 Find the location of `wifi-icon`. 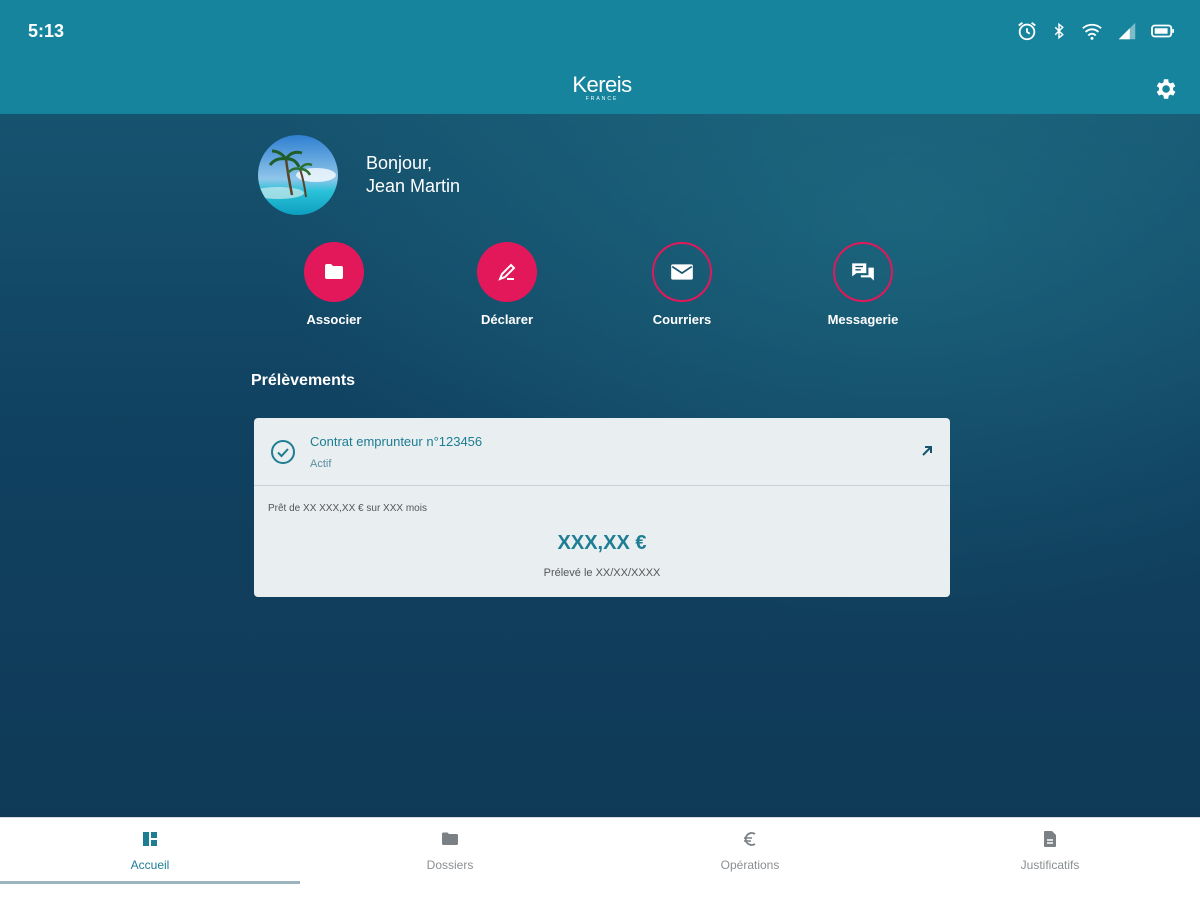

wifi-icon is located at coordinates (1092, 31).